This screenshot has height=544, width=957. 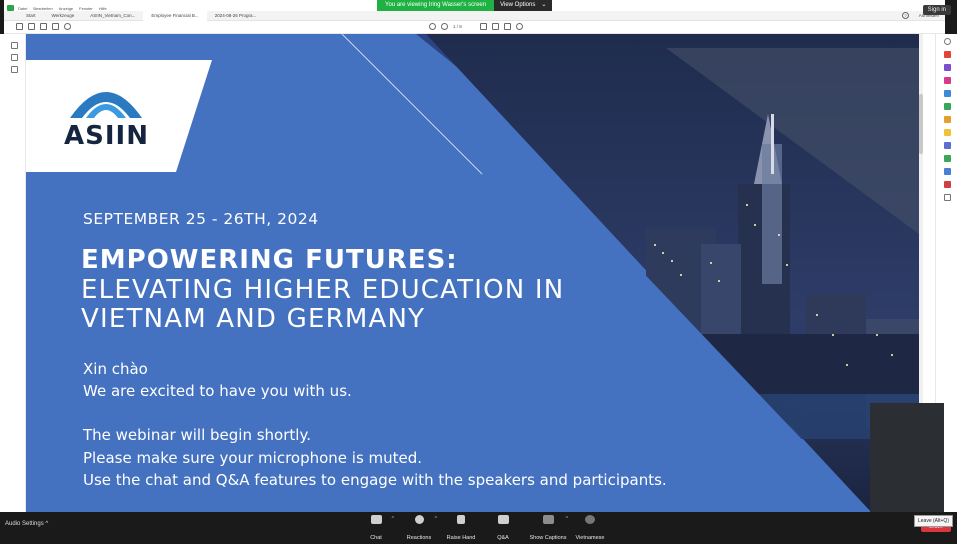 I want to click on chat-label: Chat, so click(x=376, y=538).